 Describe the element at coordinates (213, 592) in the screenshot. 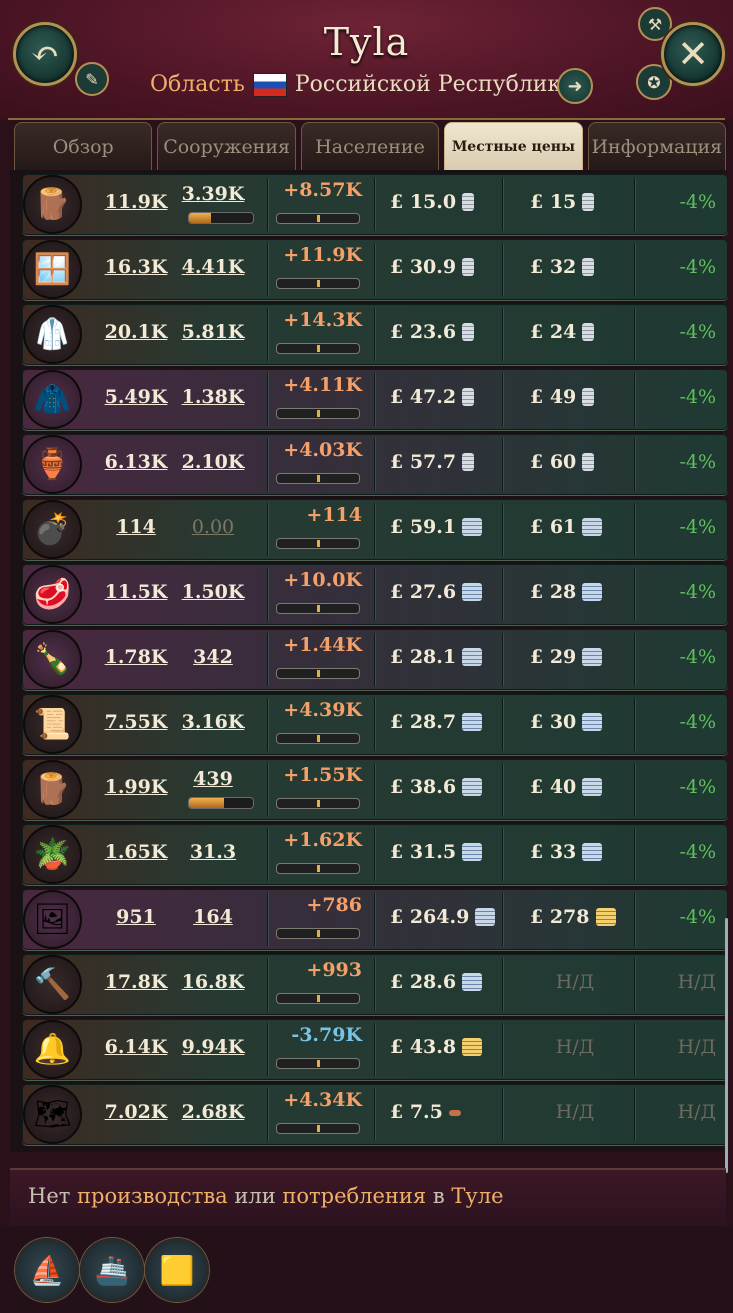

I see `demand-value: 1.50K` at that location.